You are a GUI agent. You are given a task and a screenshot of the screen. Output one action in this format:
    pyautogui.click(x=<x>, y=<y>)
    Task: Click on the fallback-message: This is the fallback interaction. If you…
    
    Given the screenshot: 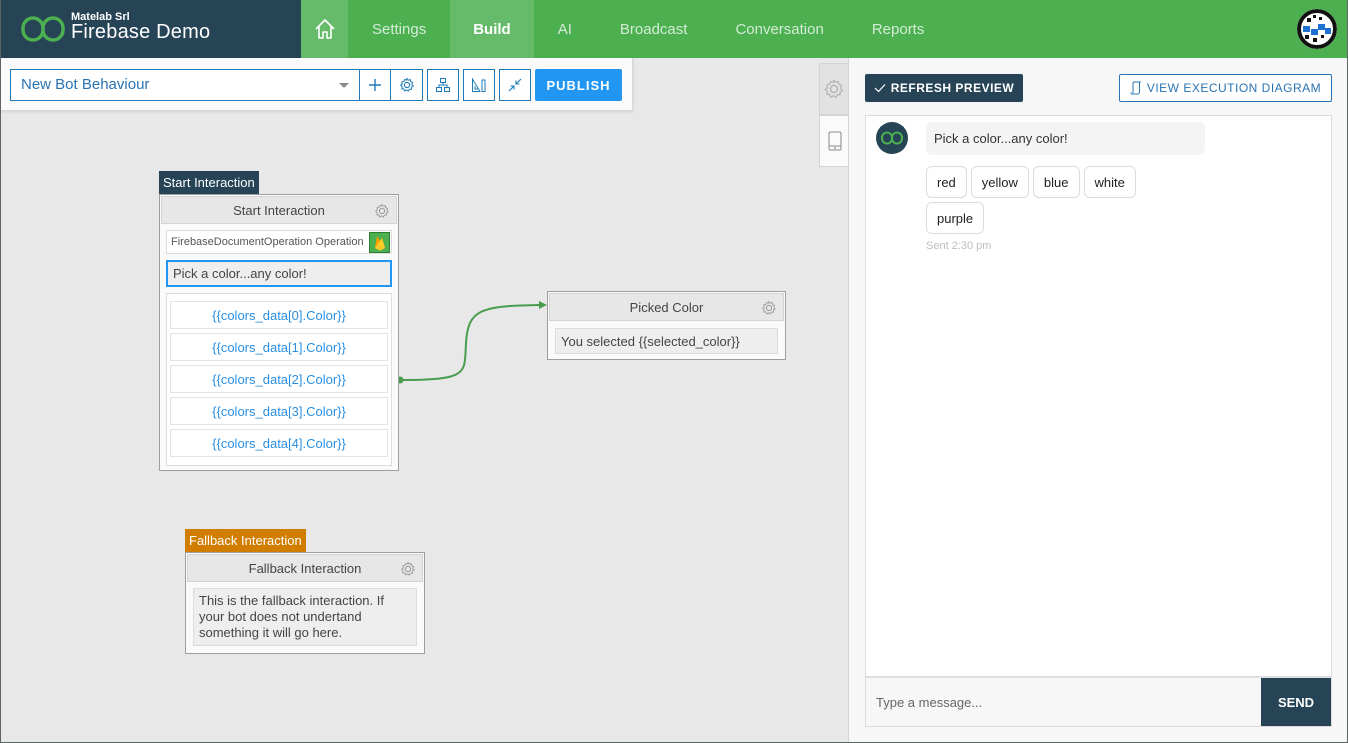 What is the action you would take?
    pyautogui.click(x=305, y=617)
    